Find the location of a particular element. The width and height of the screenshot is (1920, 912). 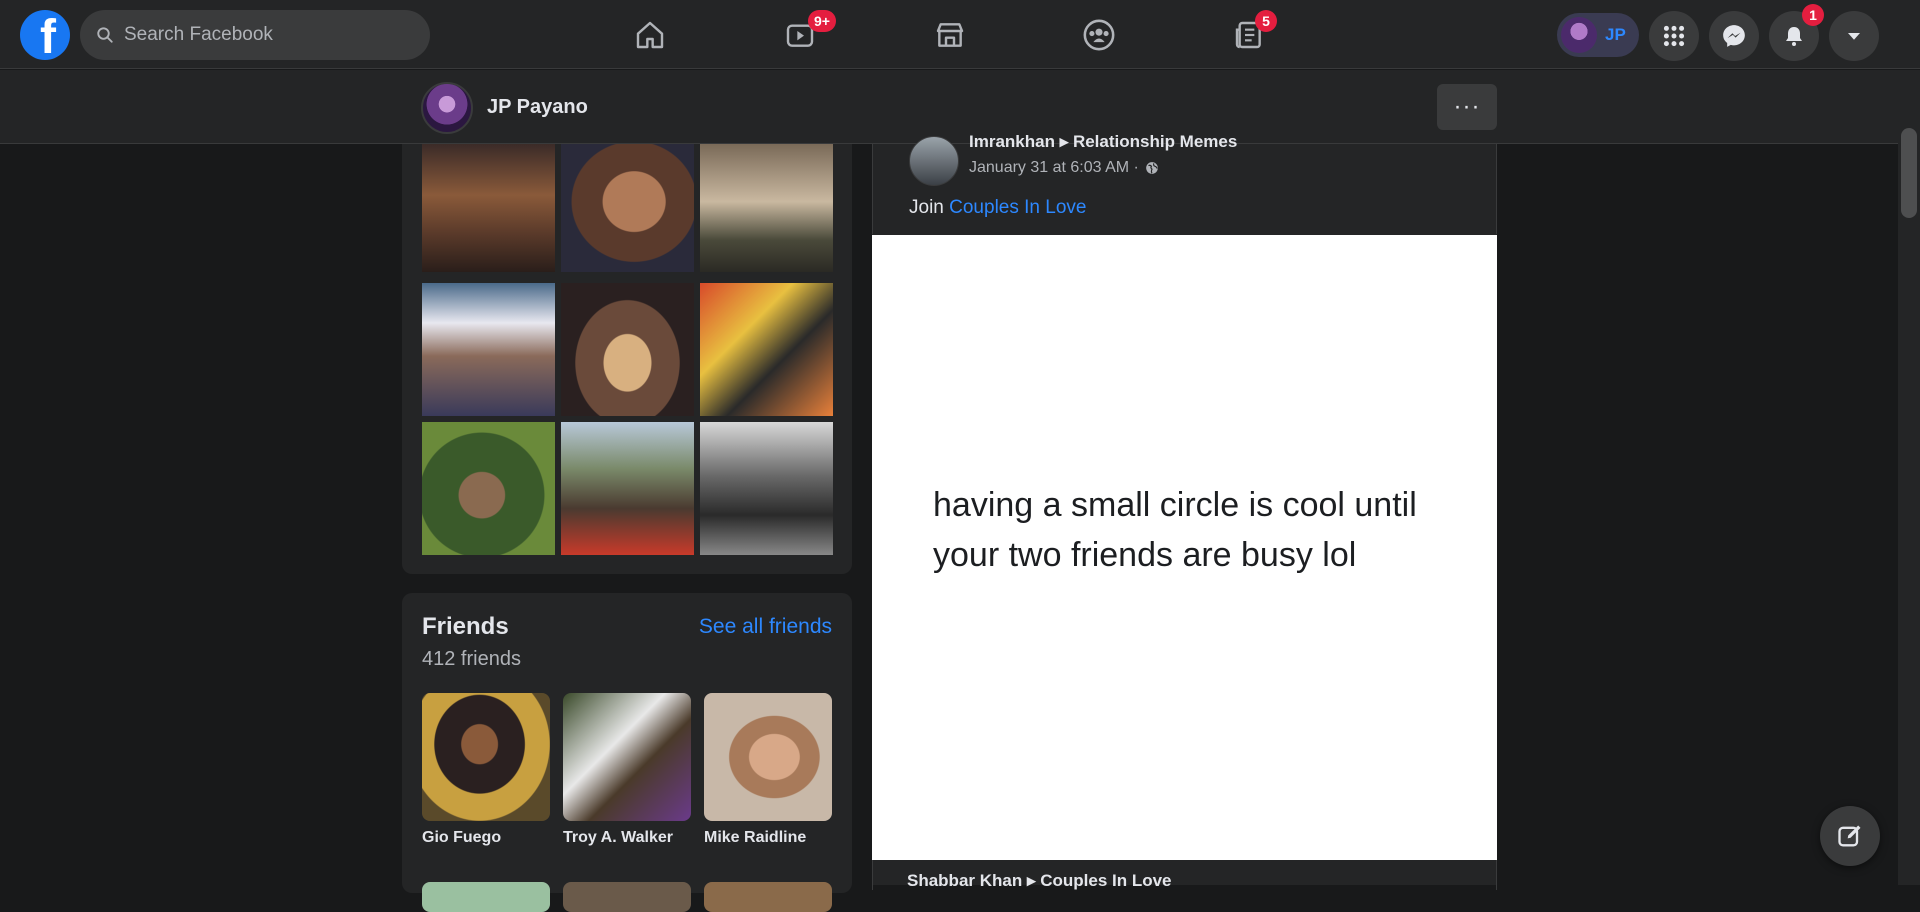

post-text: Join Couples In Love is located at coordinates (997, 208).